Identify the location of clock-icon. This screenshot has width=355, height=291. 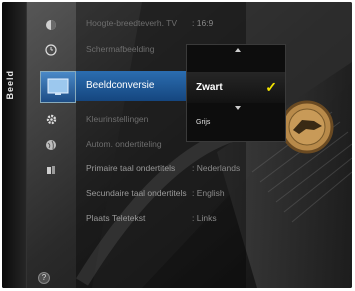
(51, 50).